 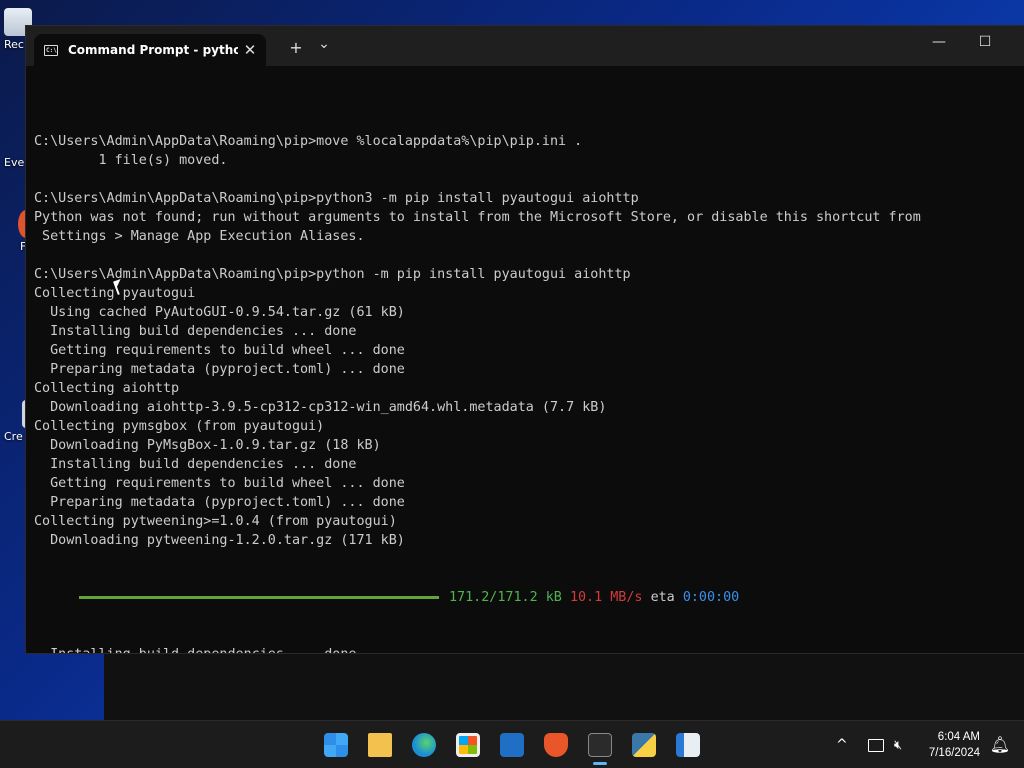 What do you see at coordinates (51, 50) in the screenshot?
I see `command-prompt-icon: C:\` at bounding box center [51, 50].